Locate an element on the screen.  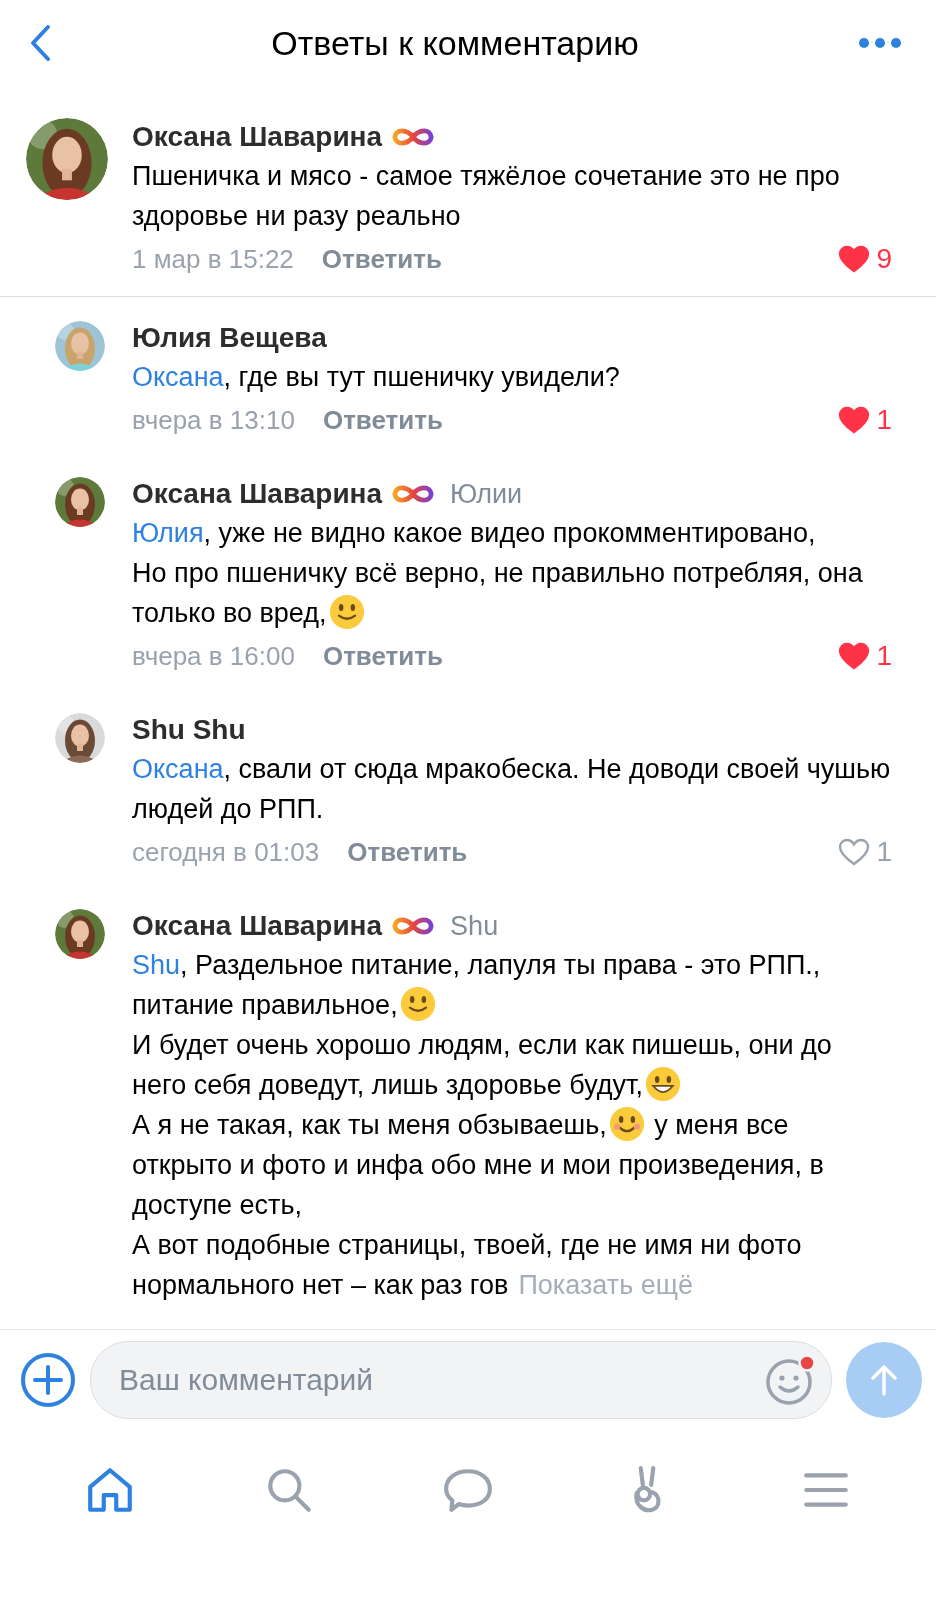
heart-outline-icon is located at coordinates (854, 852).